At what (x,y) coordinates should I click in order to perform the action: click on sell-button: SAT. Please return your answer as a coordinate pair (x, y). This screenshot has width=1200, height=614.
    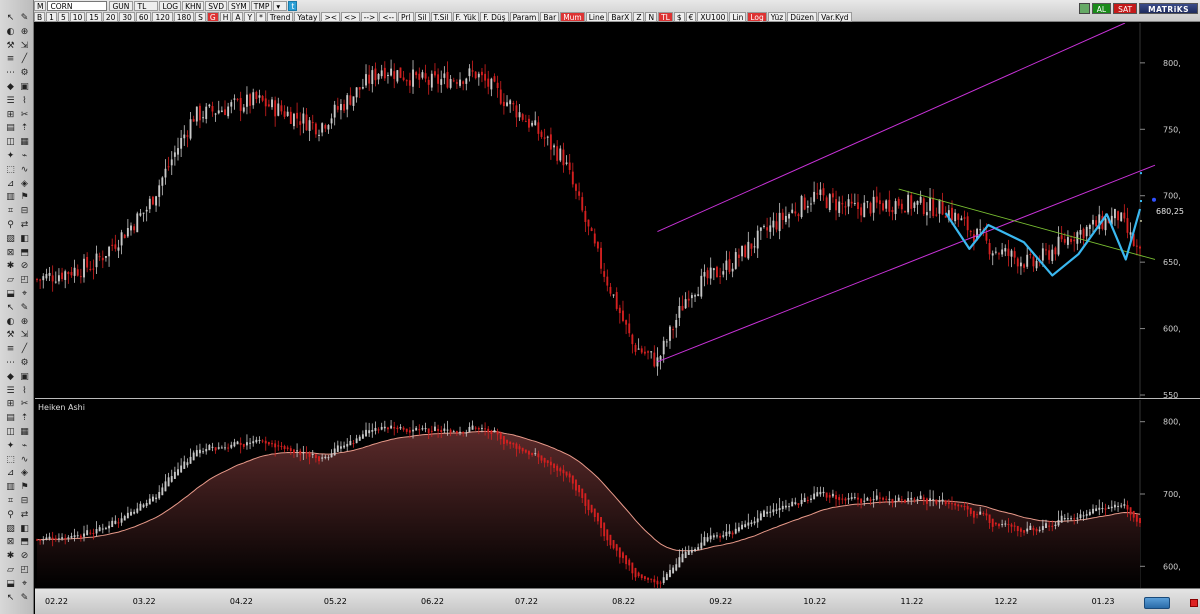
    Looking at the image, I should click on (1125, 8).